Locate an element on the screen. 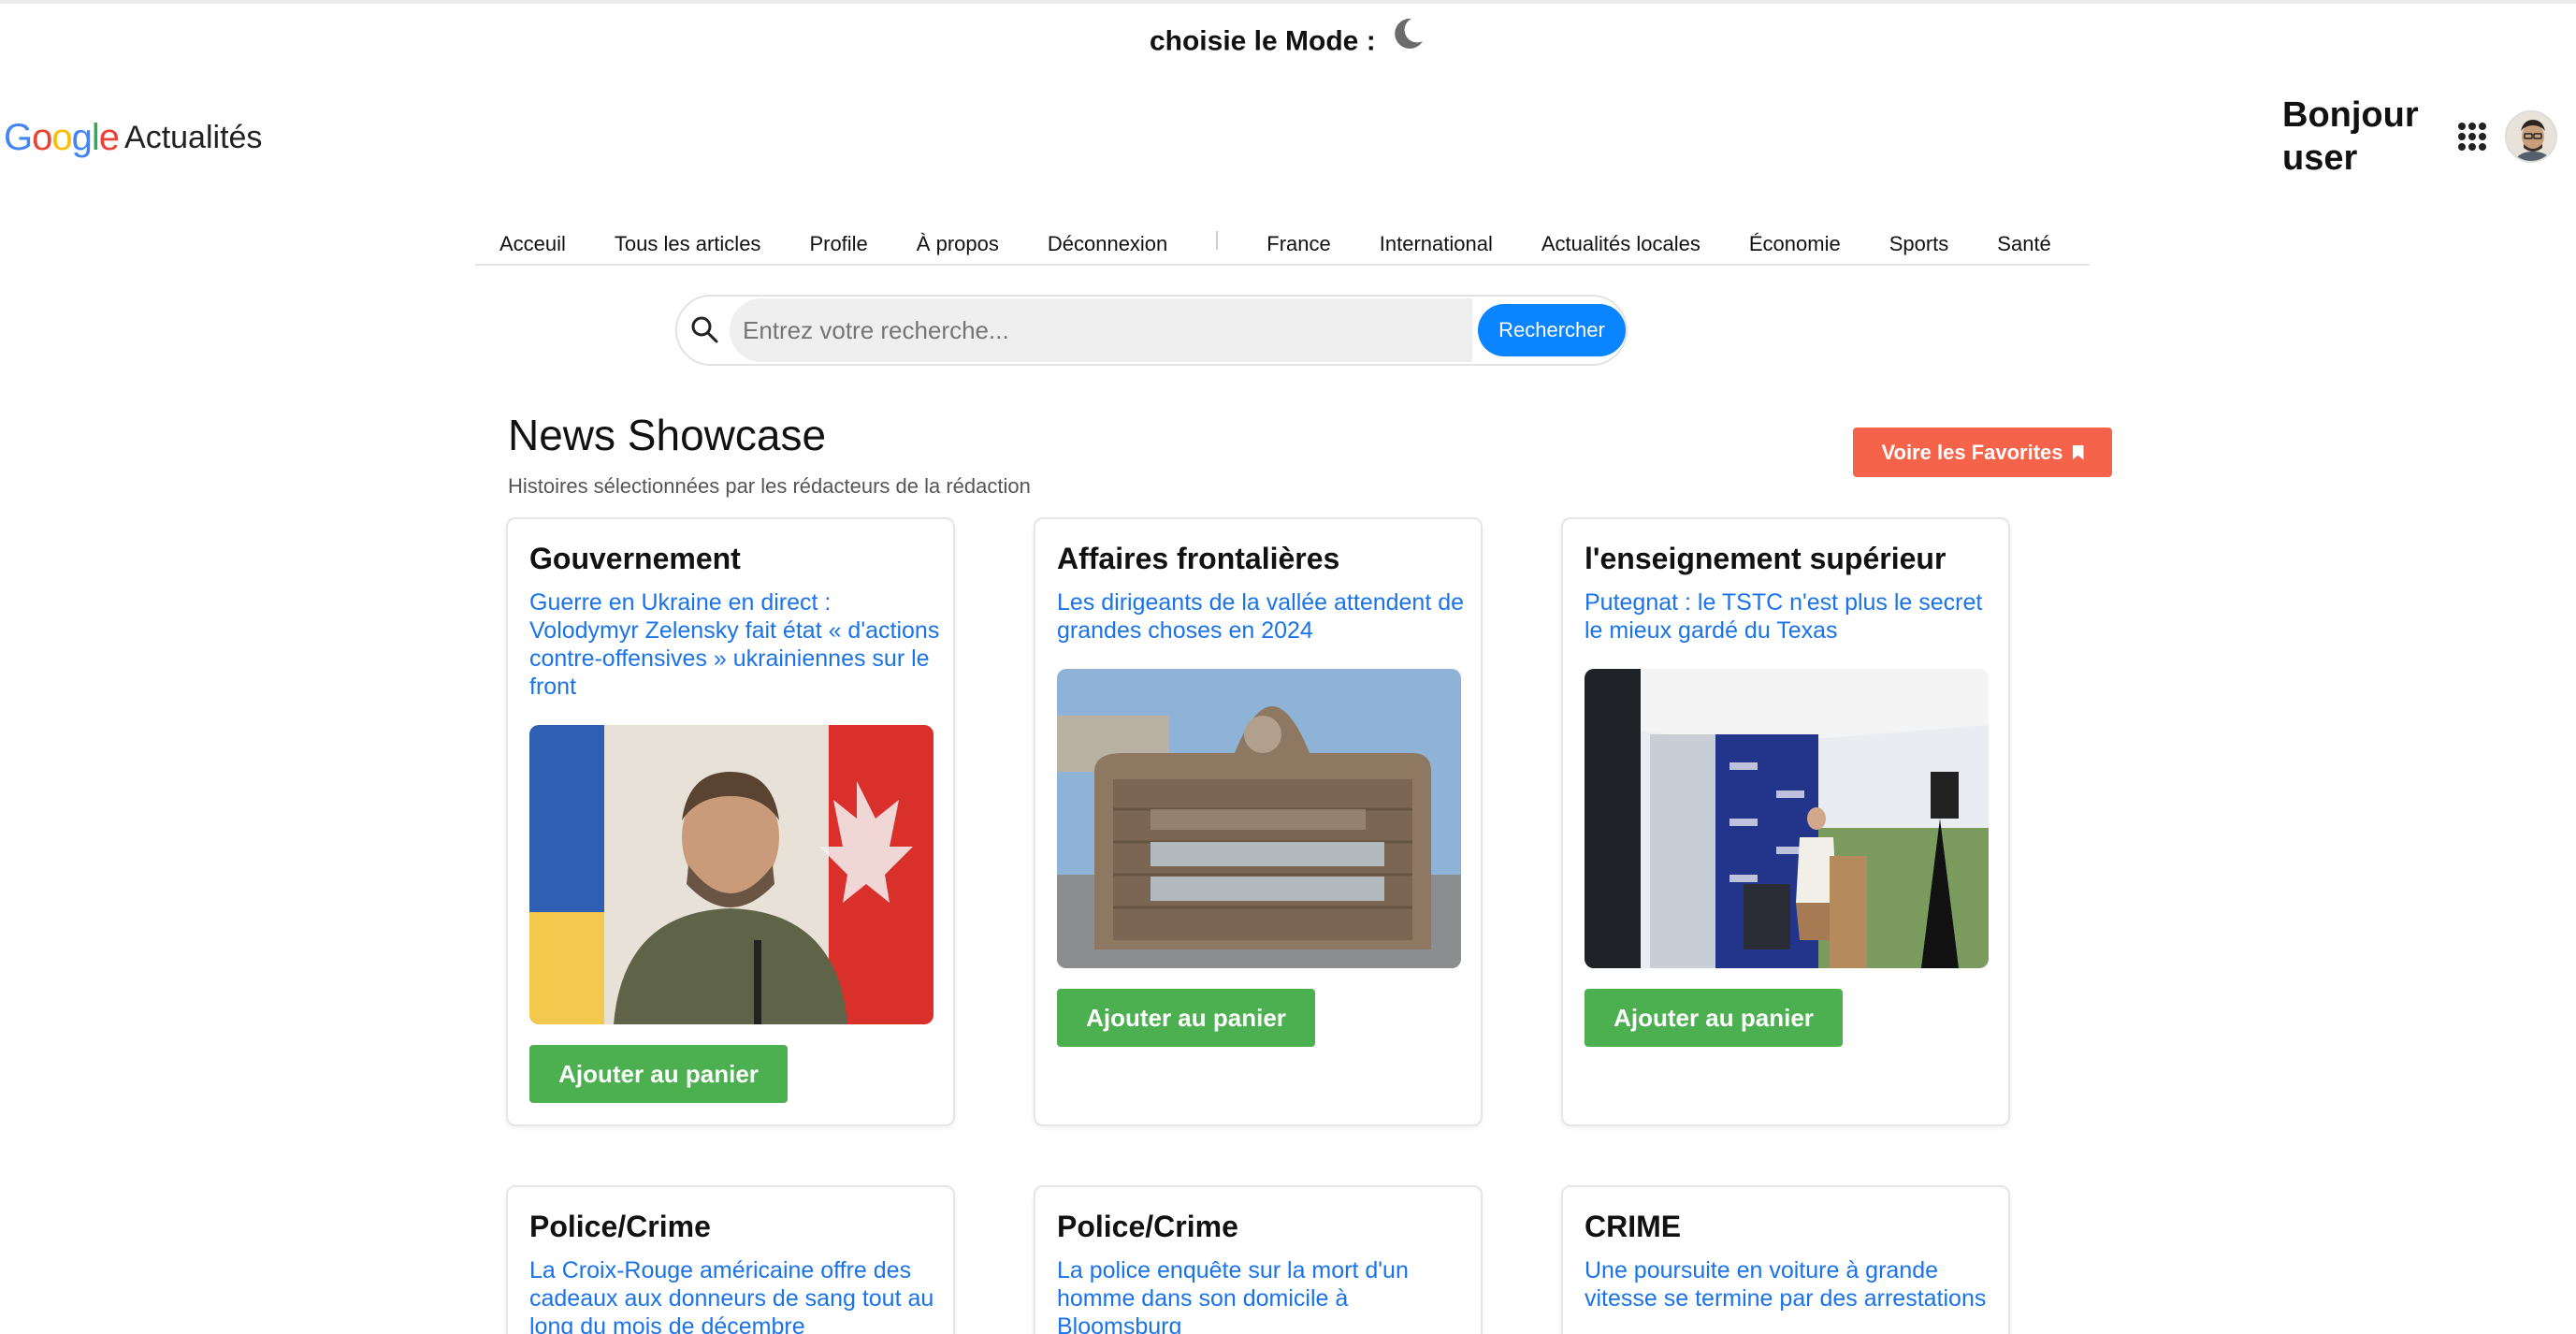 This screenshot has width=2576, height=1334. nav-item-tous-les-articles: Tous les articles is located at coordinates (688, 244).